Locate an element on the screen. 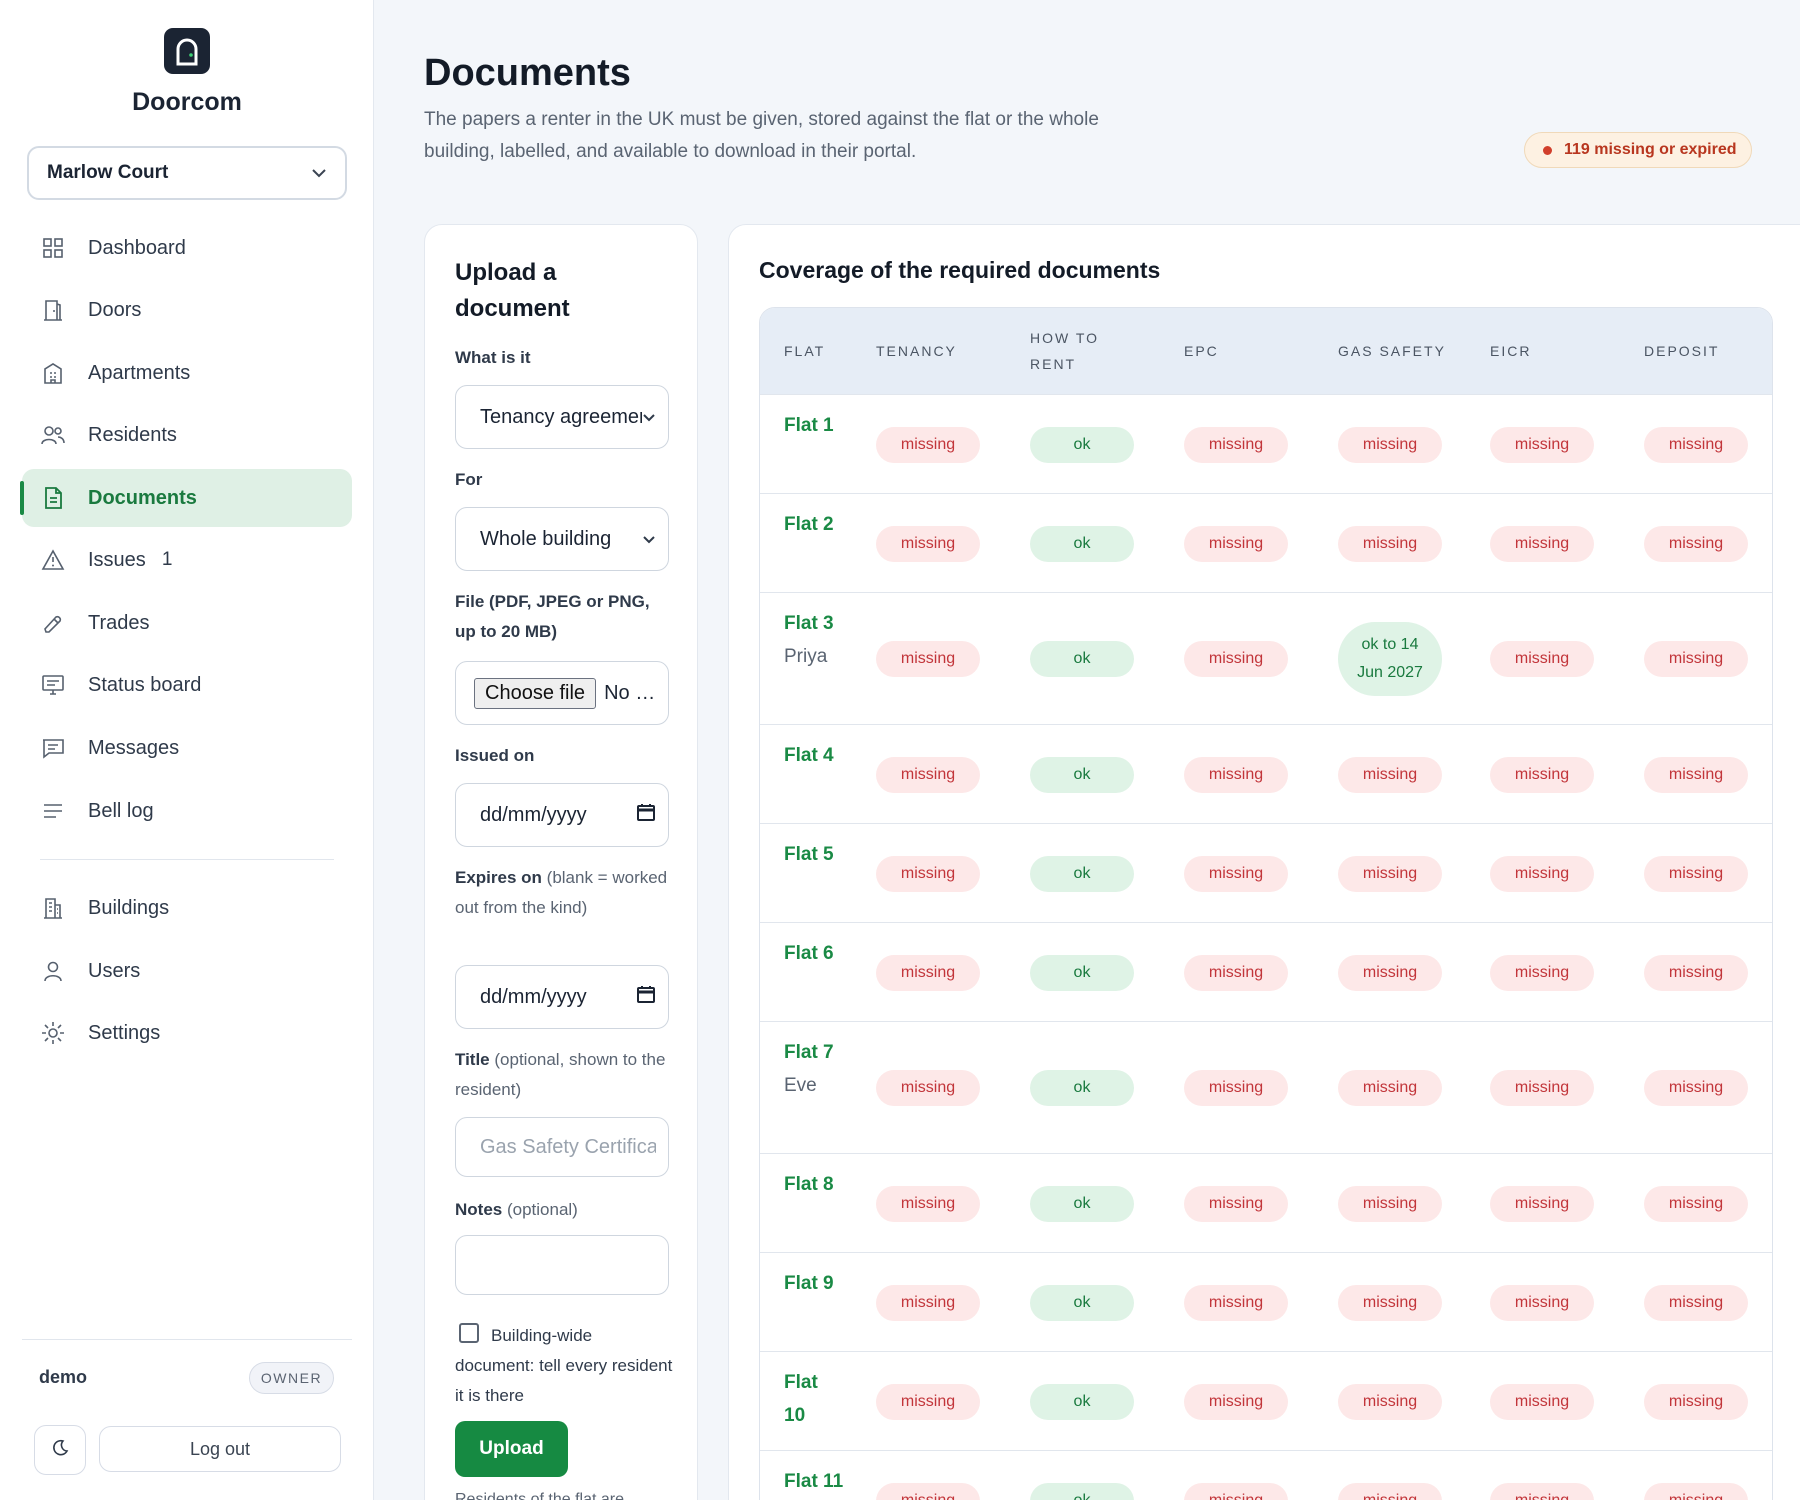  issued-date-input: dd/mm/yyyy is located at coordinates (562, 815).